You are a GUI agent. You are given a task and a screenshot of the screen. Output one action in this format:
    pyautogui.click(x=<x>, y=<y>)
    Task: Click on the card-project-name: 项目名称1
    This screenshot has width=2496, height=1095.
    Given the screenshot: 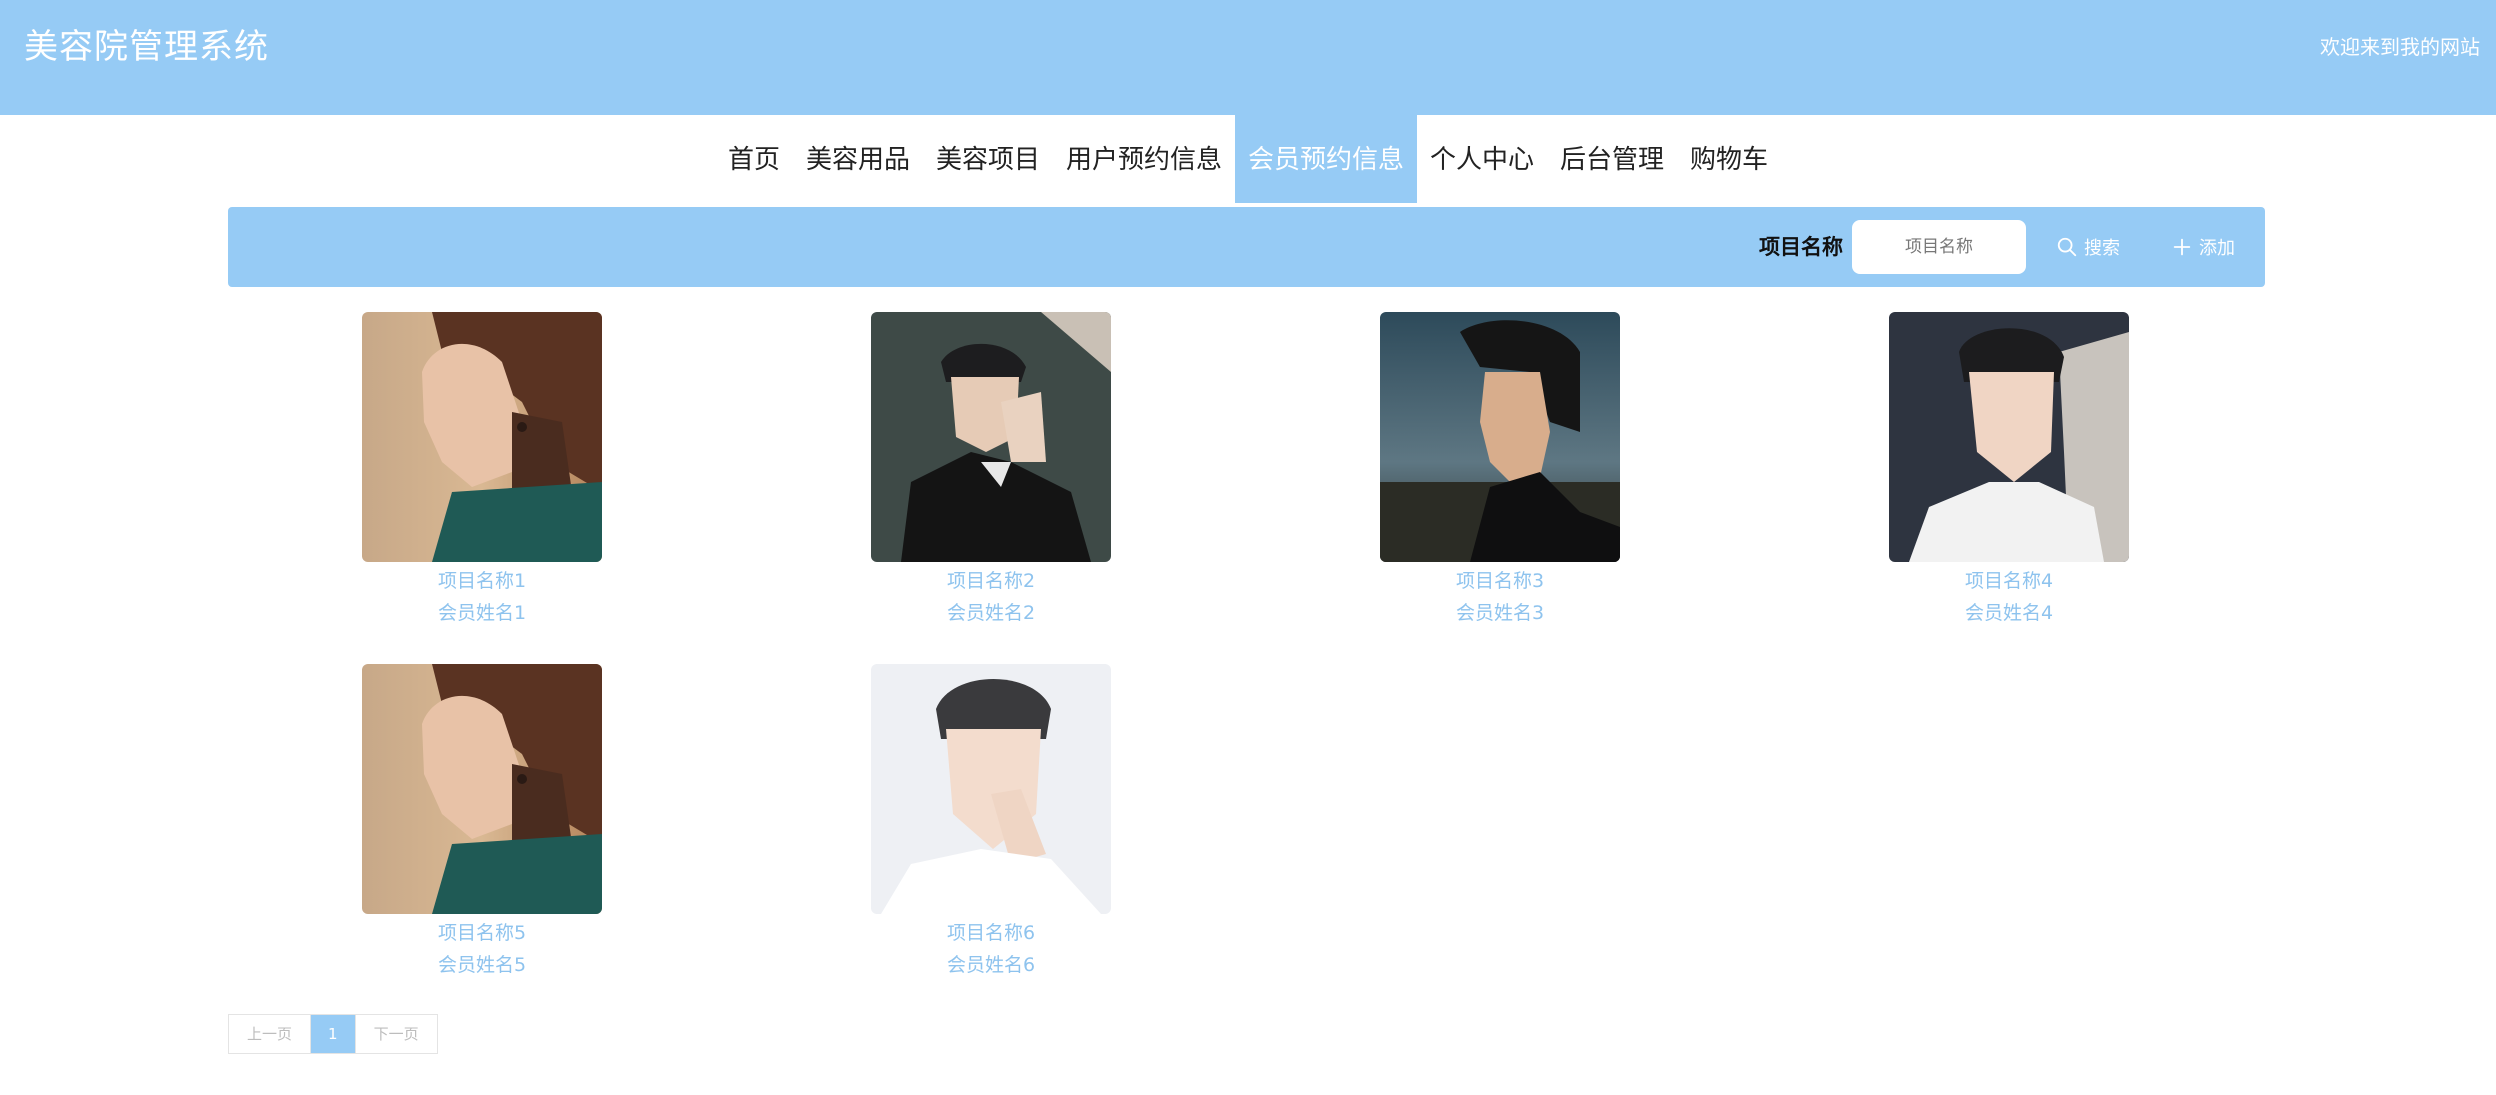 What is the action you would take?
    pyautogui.click(x=482, y=581)
    